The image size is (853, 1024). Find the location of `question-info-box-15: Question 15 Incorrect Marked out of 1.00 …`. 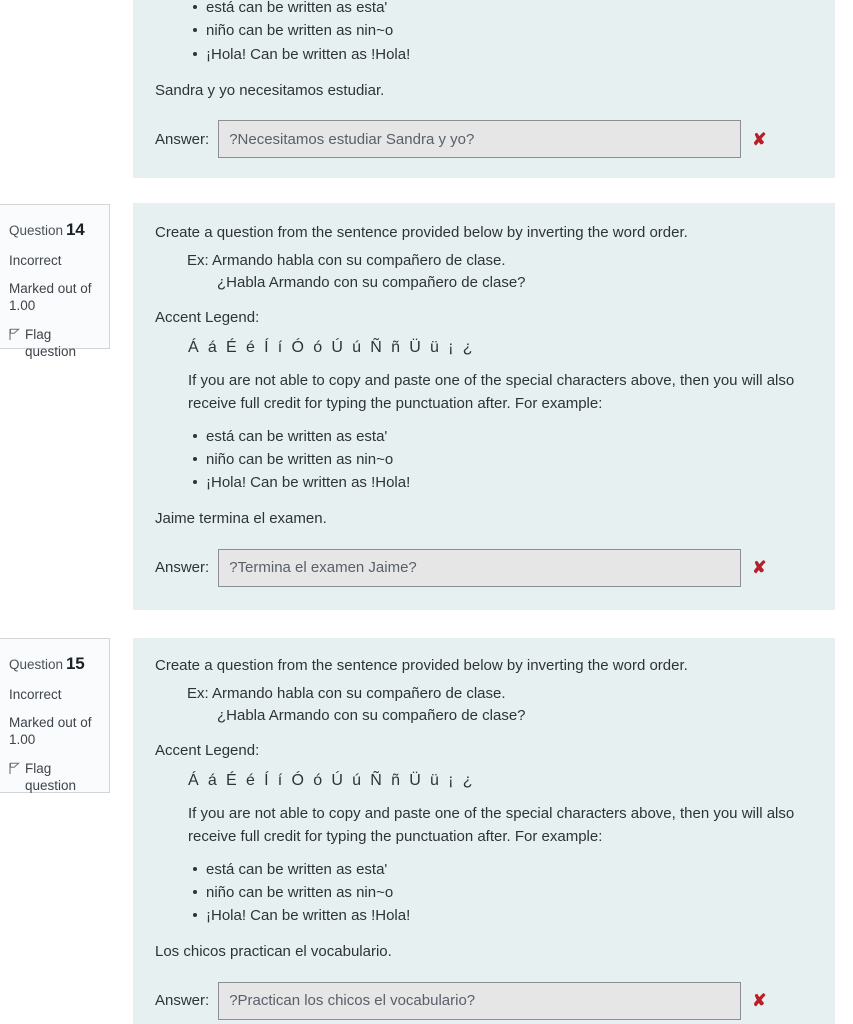

question-info-box-15: Question 15 Incorrect Marked out of 1.00 … is located at coordinates (55, 715).